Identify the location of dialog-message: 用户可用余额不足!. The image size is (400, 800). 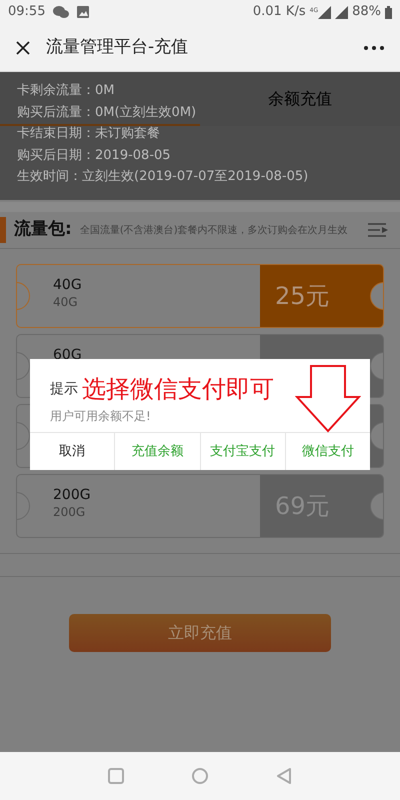
(101, 416).